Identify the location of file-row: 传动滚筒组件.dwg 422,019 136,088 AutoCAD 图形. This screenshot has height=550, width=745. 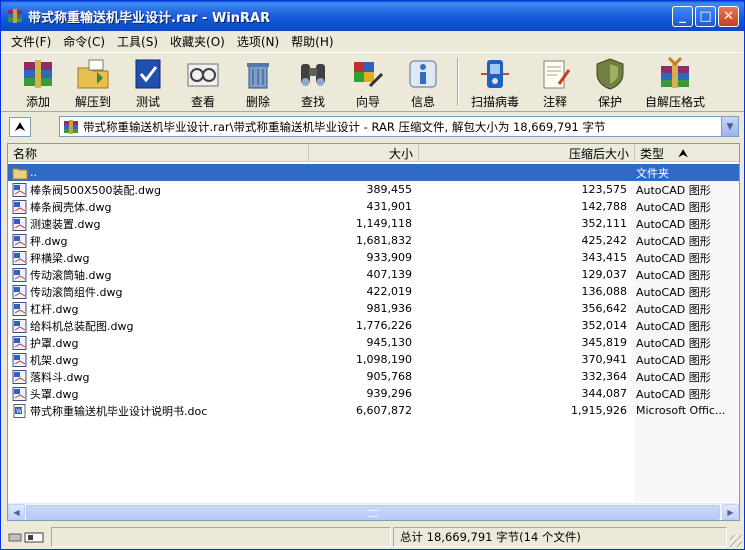
(373, 291).